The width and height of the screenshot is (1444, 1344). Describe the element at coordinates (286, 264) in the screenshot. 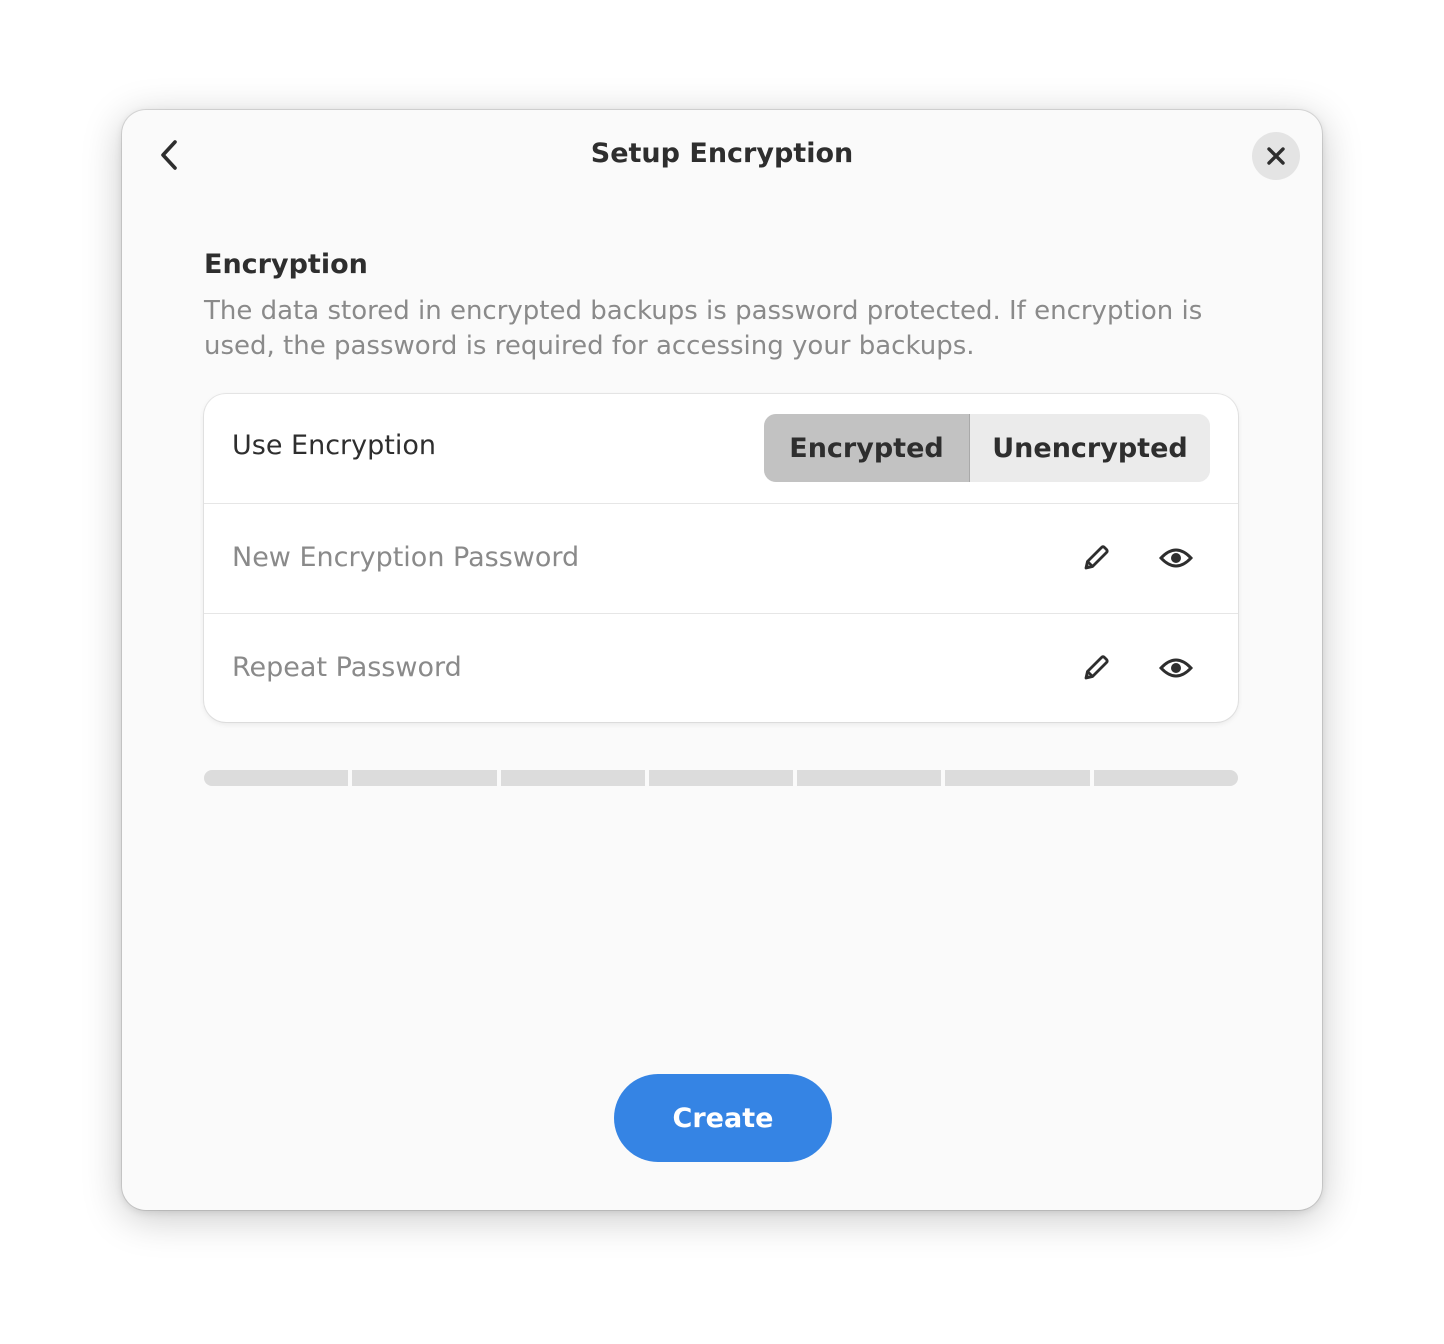

I see `section-title: Encryption` at that location.